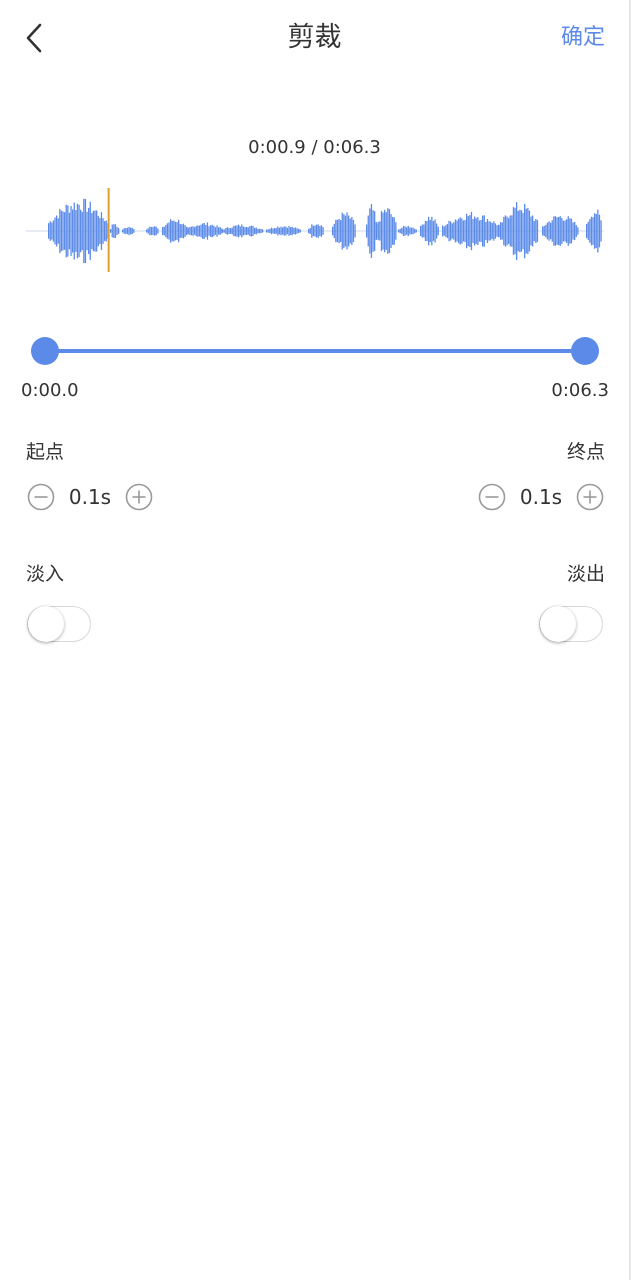  I want to click on end-plus-icon, so click(590, 497).